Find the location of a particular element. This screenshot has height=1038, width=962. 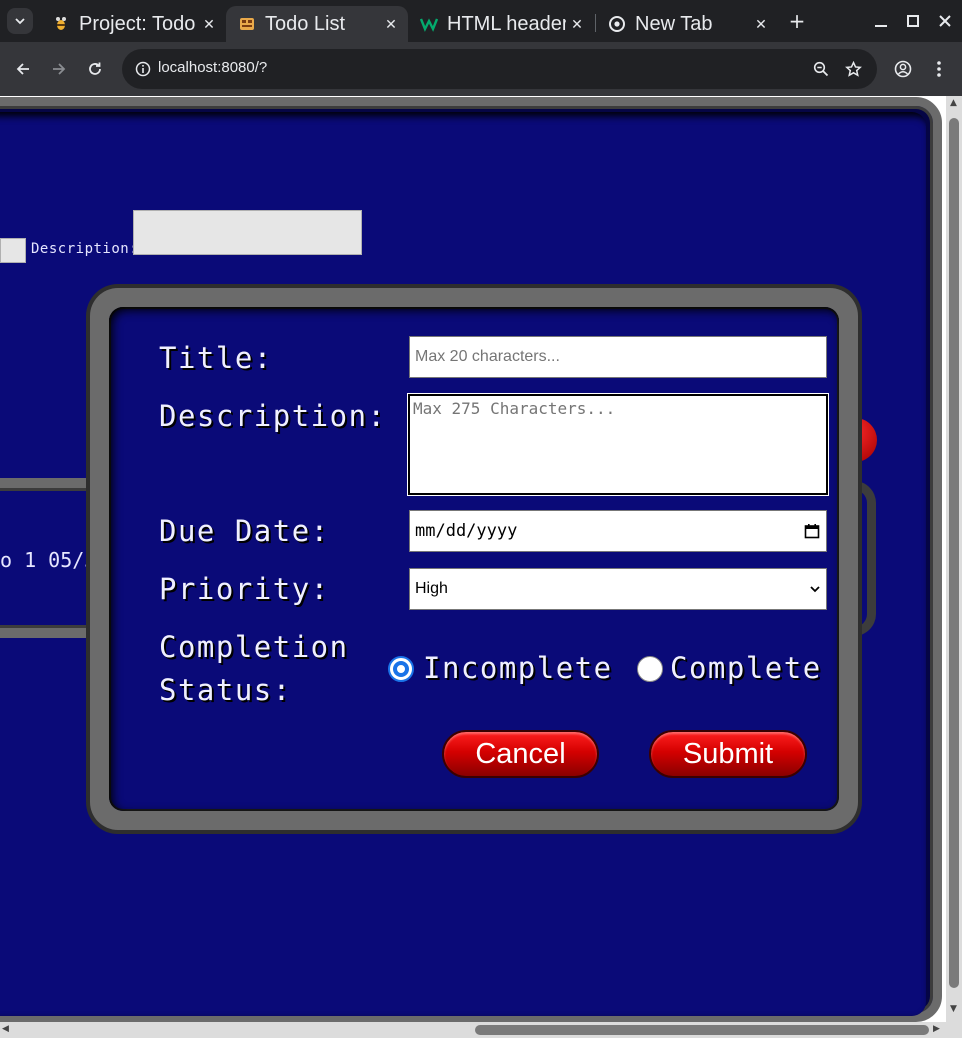

scroll-down-arrow-icon: ▼ is located at coordinates (953, 1009).